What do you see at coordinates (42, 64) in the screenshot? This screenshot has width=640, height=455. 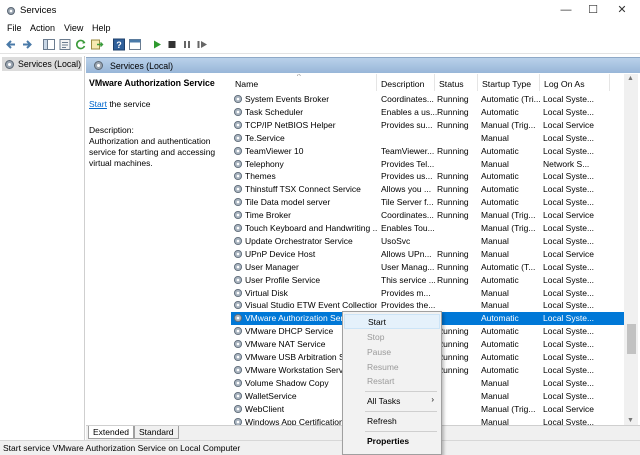 I see `tree-item-services-local: Services (Local)` at bounding box center [42, 64].